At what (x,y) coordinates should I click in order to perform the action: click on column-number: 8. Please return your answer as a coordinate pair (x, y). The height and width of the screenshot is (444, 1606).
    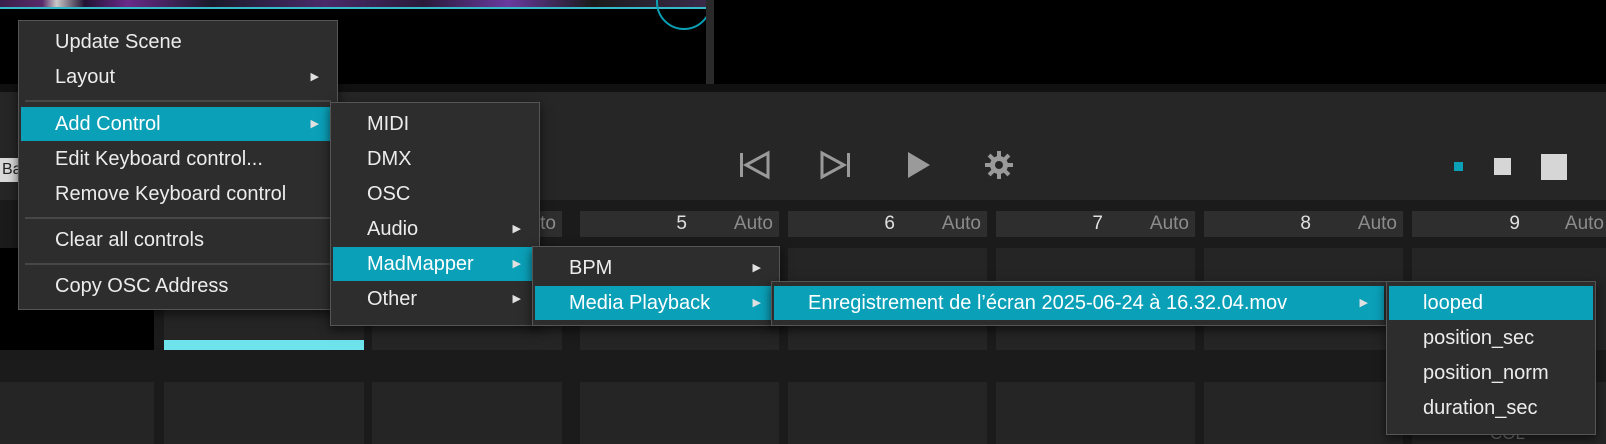
    Looking at the image, I should click on (1305, 223).